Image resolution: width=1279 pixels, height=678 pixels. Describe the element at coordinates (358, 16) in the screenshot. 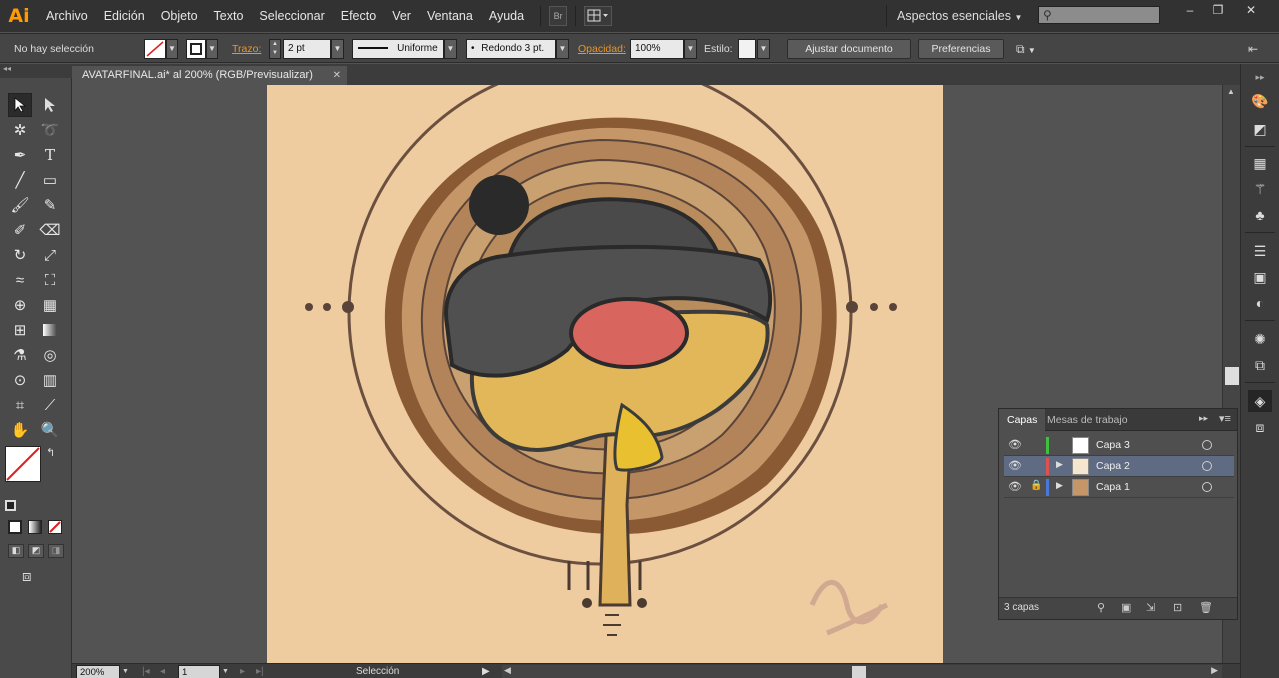

I see `menu-efecto: Efecto` at that location.